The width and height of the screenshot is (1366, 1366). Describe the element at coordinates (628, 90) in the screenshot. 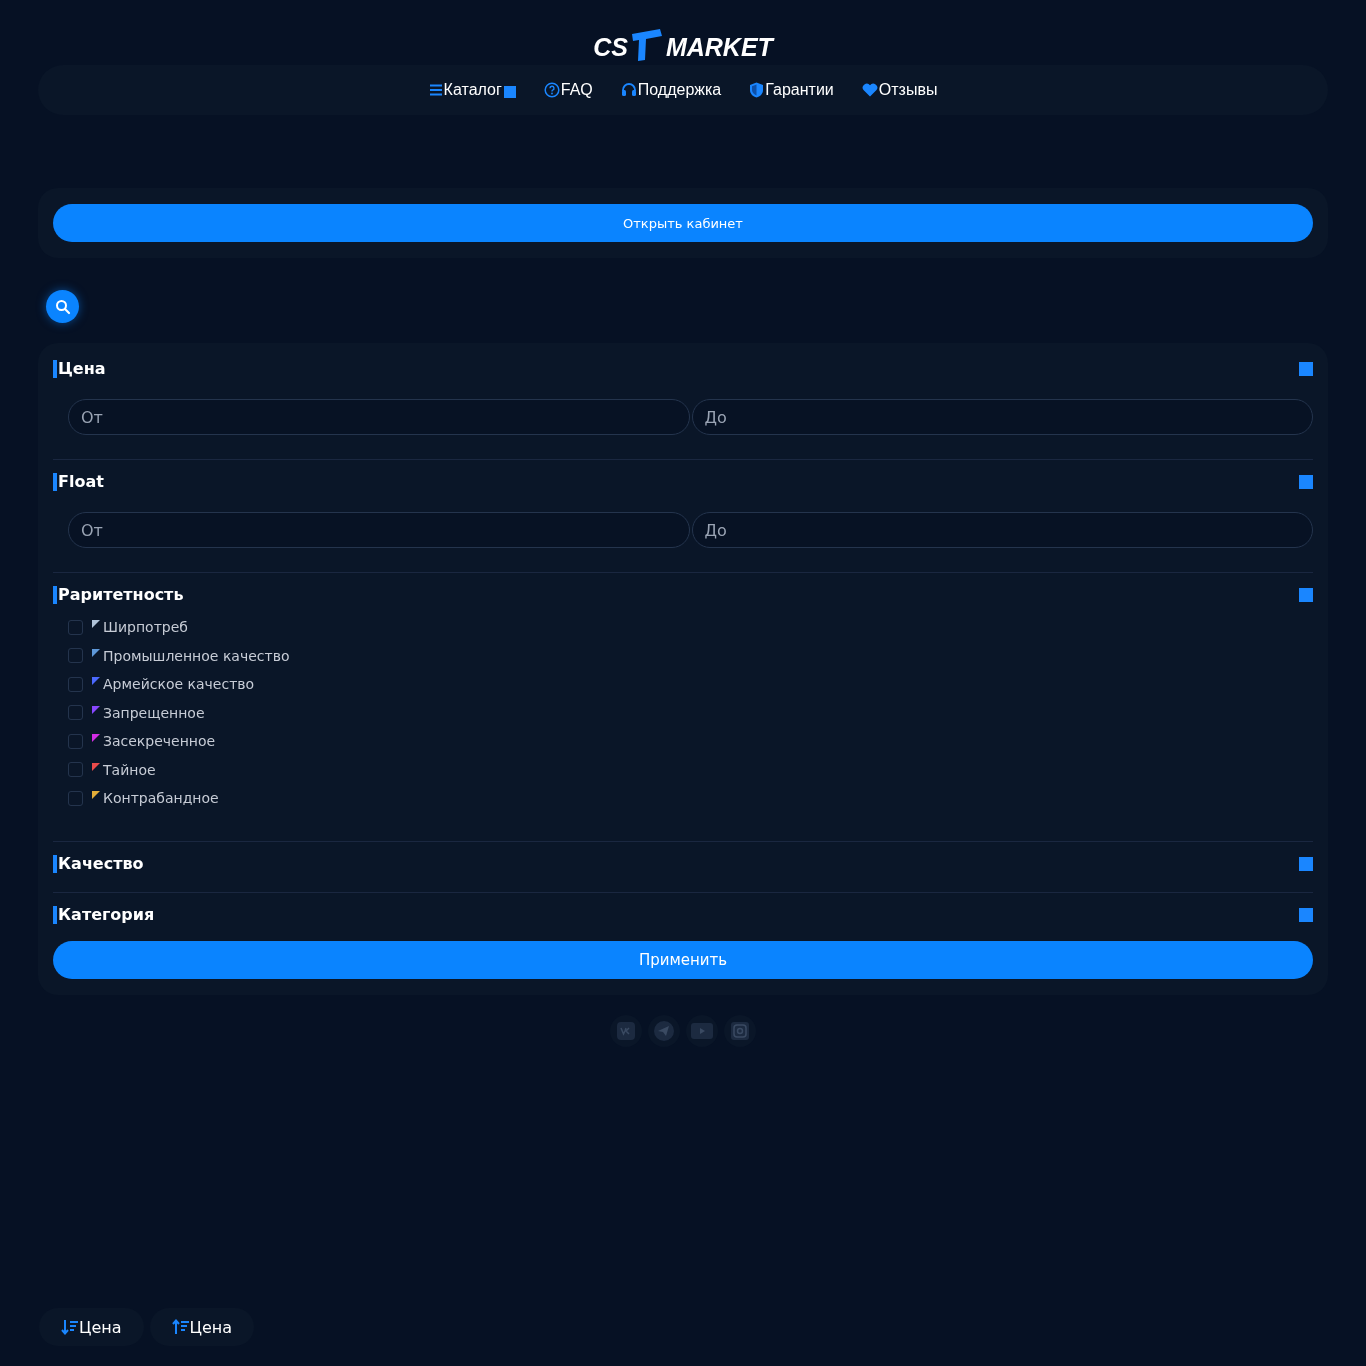

I see `headset-icon` at that location.